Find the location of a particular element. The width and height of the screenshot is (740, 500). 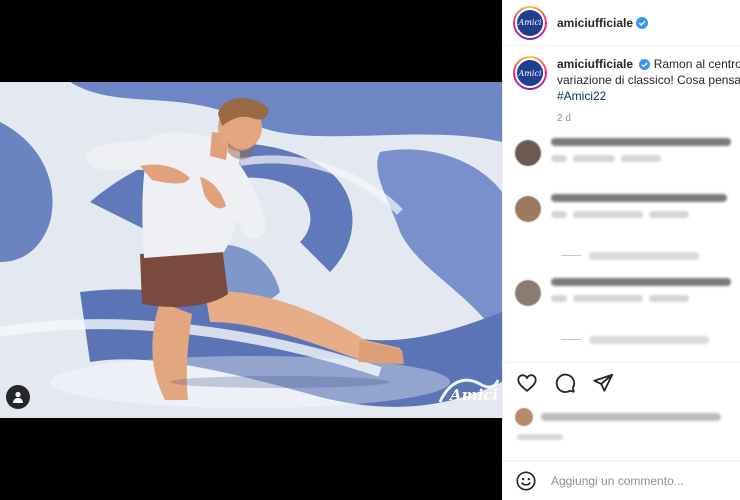

user-tag-icon is located at coordinates (18, 397).